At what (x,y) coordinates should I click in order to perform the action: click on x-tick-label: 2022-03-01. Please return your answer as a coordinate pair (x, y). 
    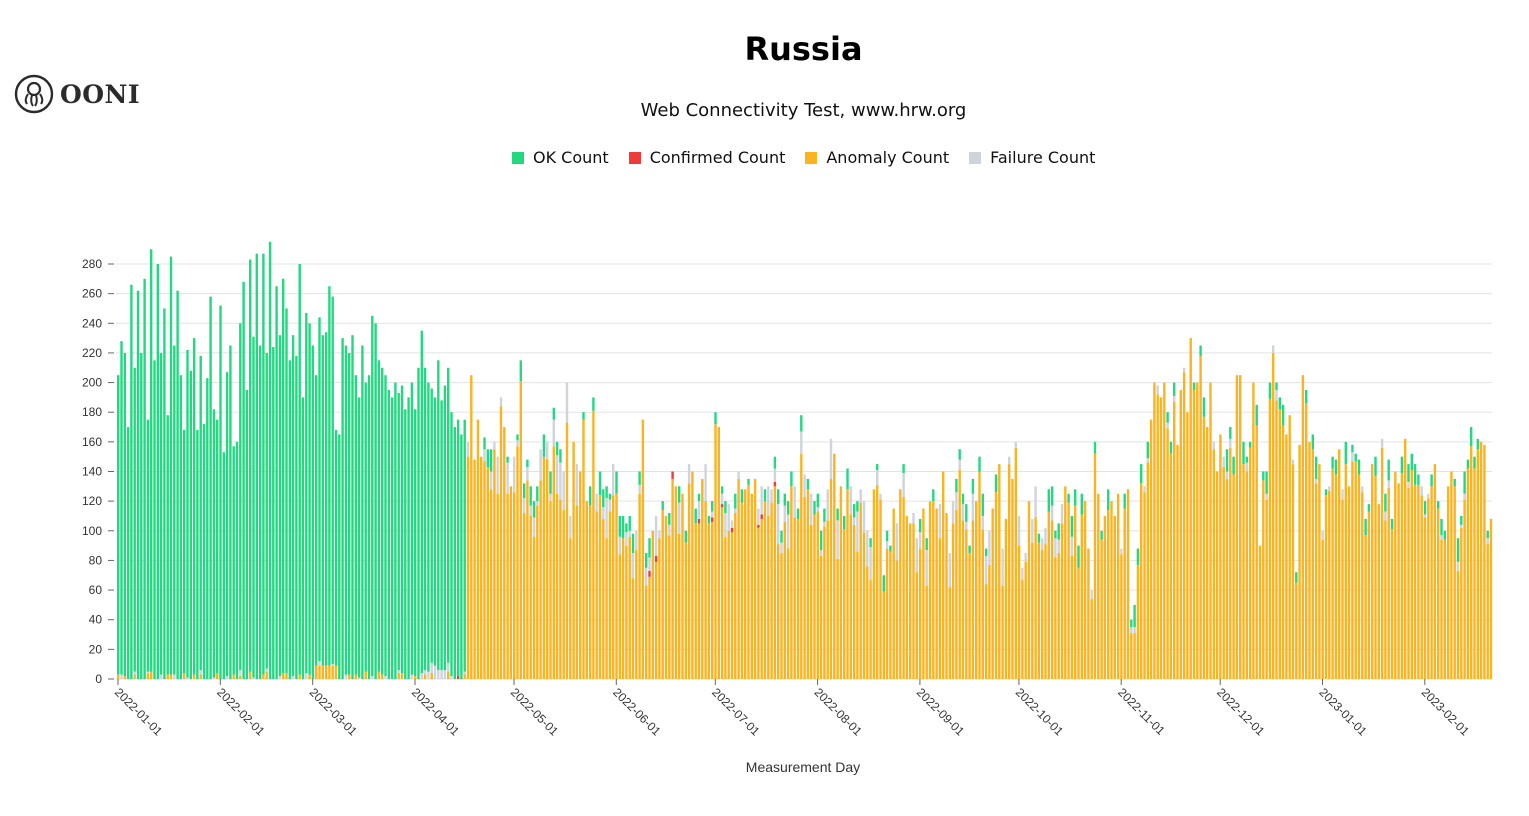
    Looking at the image, I should click on (334, 712).